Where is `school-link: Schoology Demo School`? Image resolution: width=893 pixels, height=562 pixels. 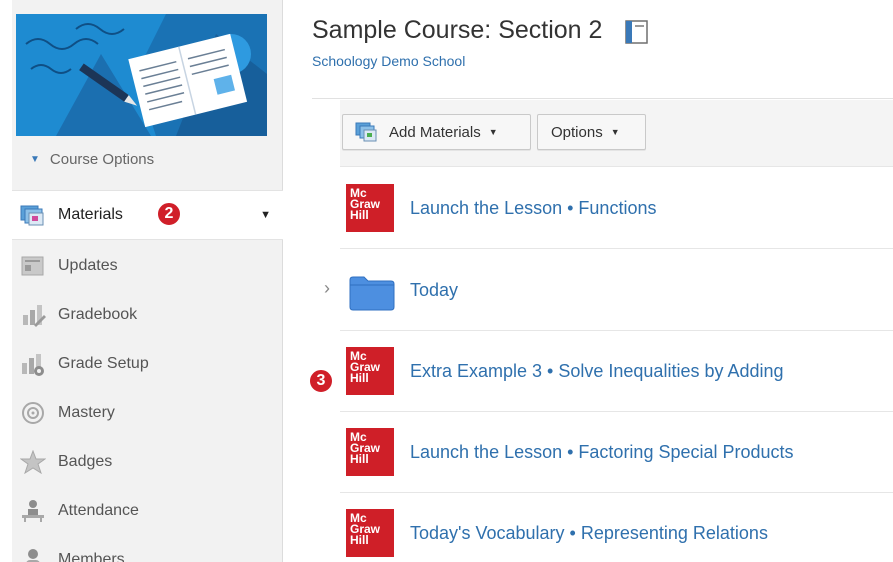 school-link: Schoology Demo School is located at coordinates (388, 61).